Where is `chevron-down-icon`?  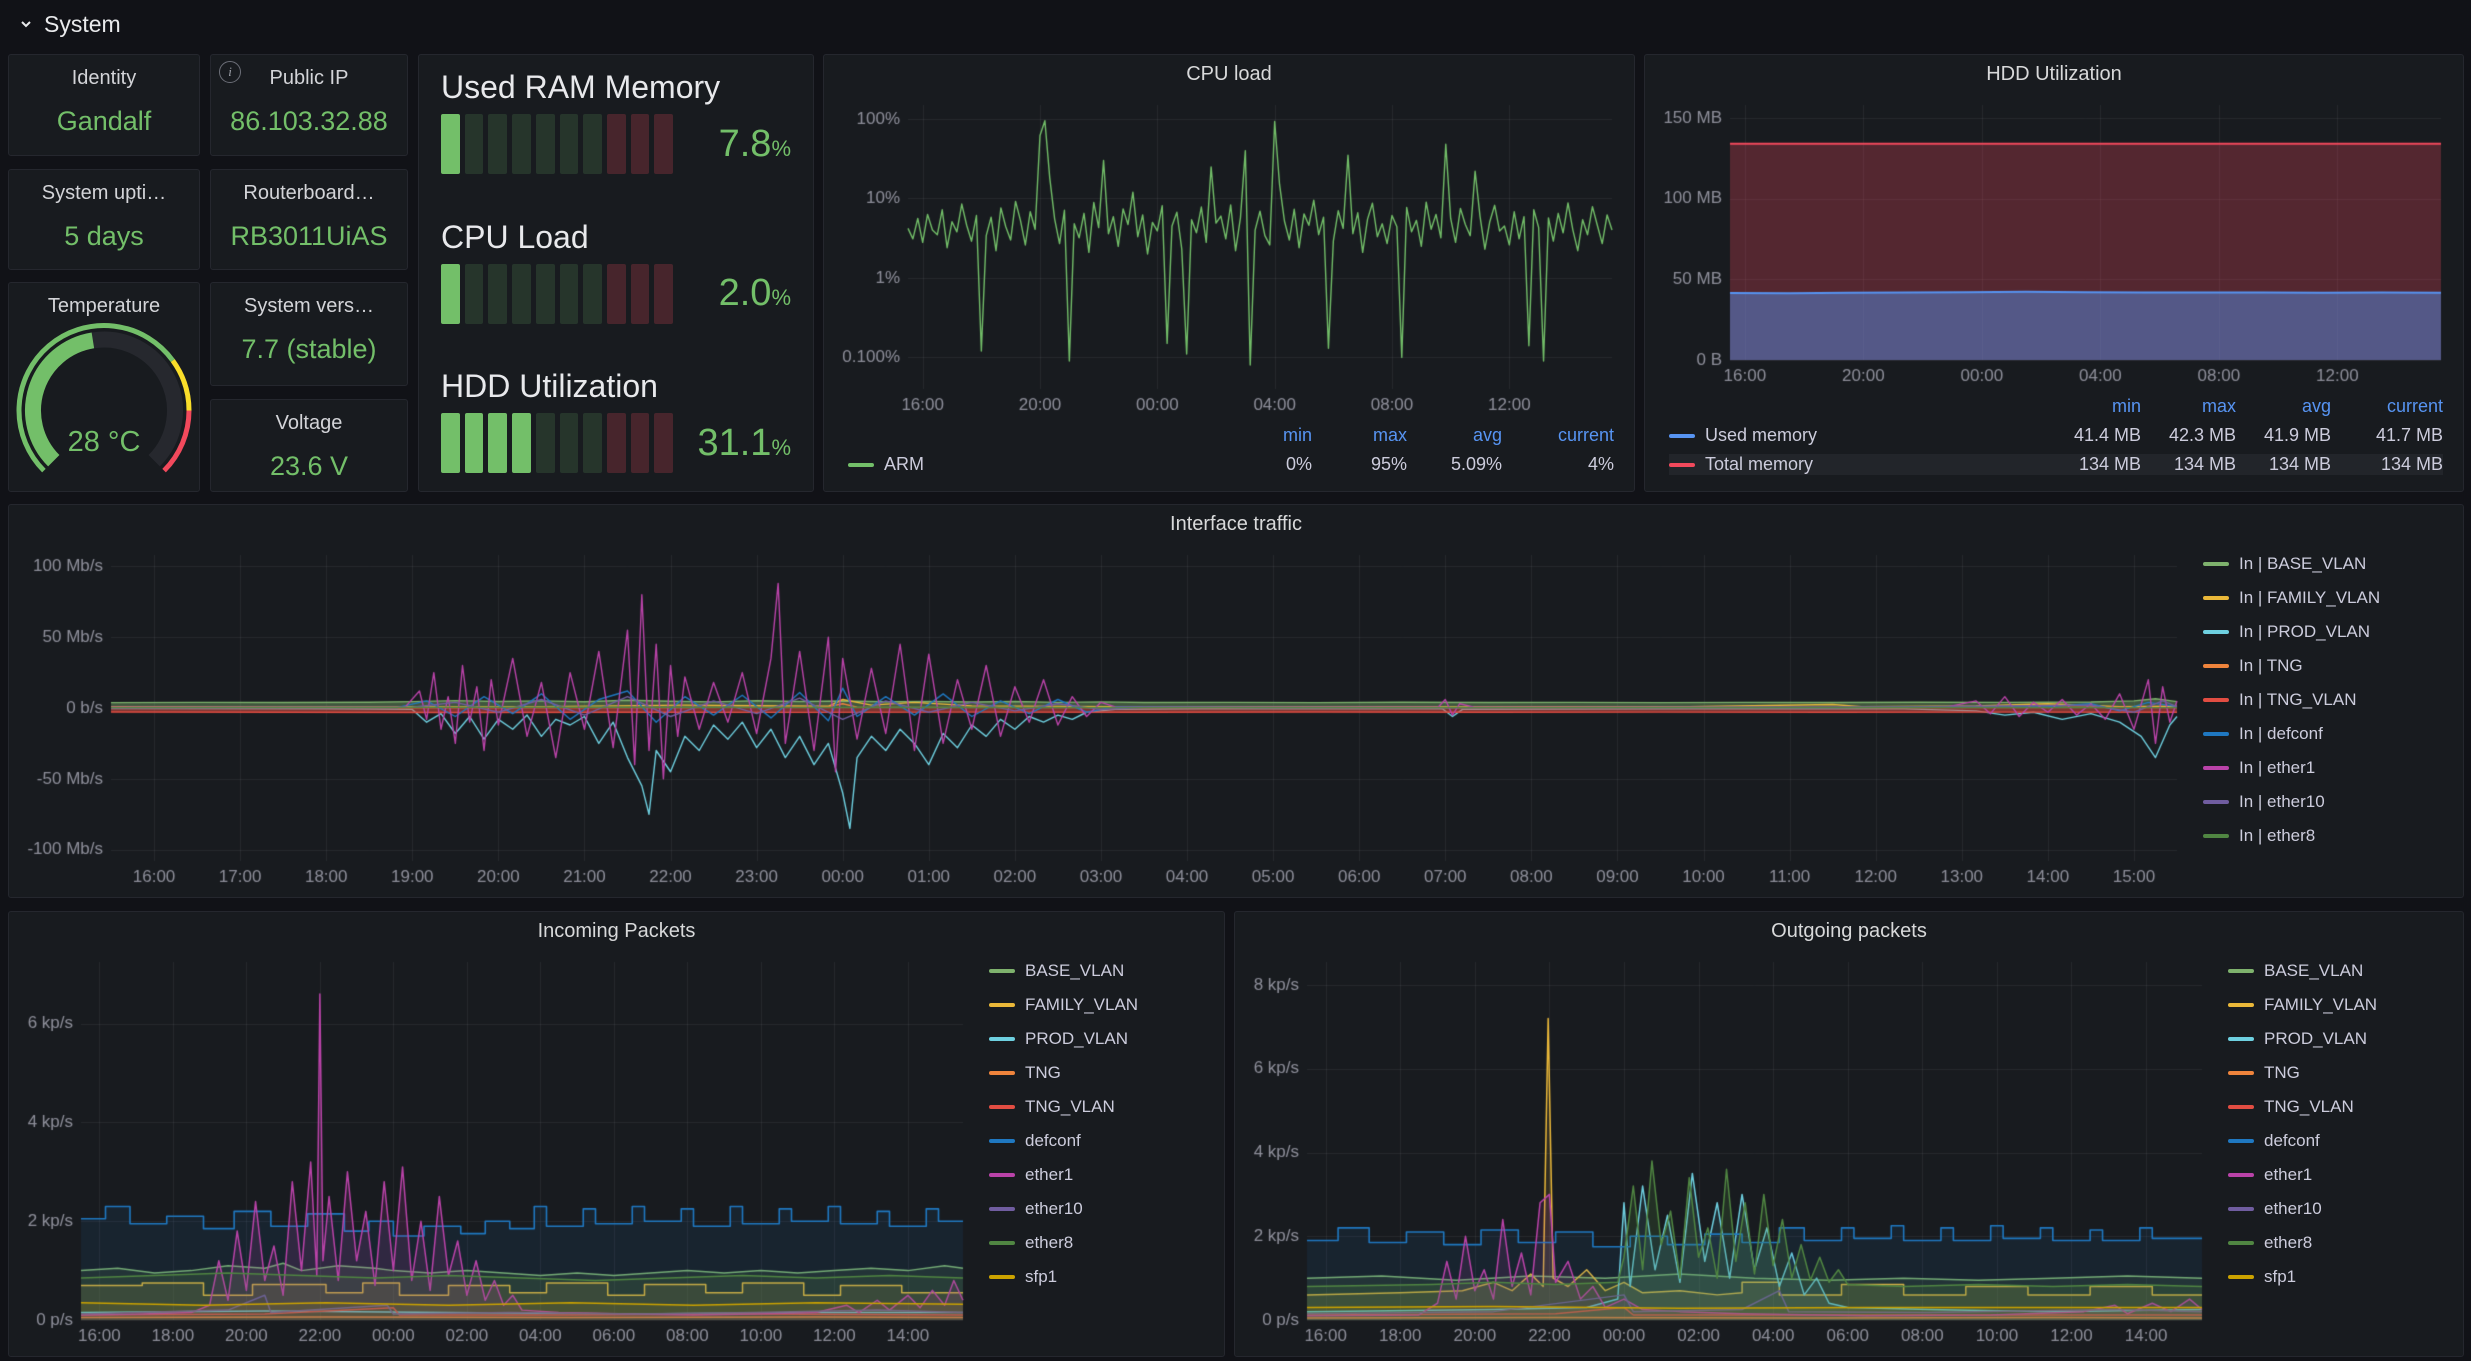
chevron-down-icon is located at coordinates (26, 24).